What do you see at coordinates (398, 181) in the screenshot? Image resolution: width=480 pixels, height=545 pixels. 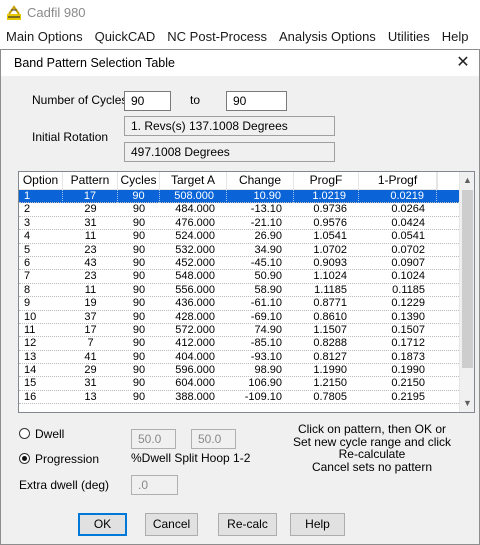 I see `column-header-1-progf: 1-Progf` at bounding box center [398, 181].